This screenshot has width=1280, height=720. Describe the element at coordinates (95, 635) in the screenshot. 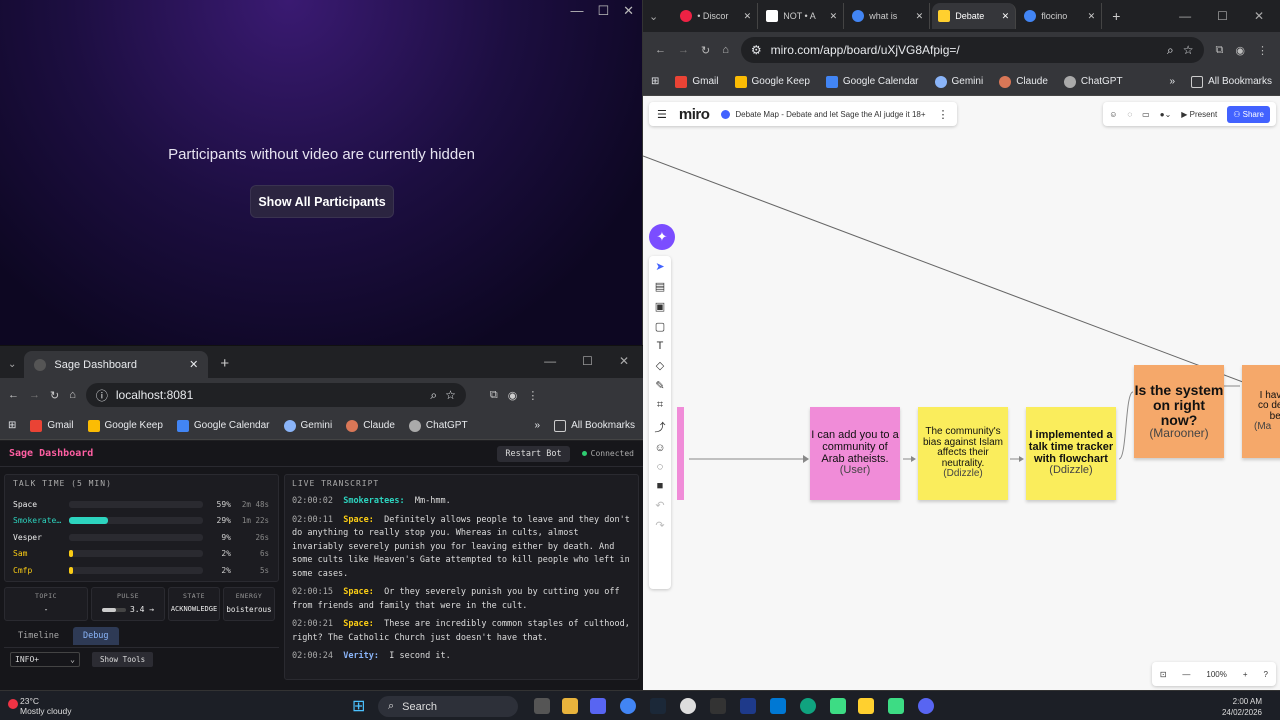

I see `tab-debug: Debug` at that location.